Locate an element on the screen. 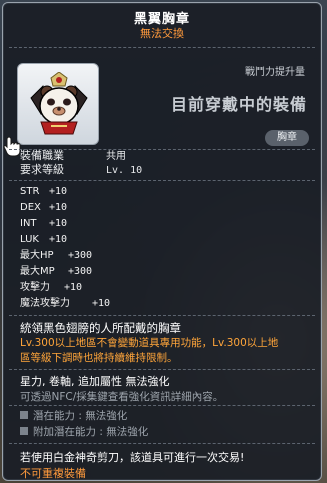 The height and width of the screenshot is (483, 327). stat-row: 攻擊力 +10 is located at coordinates (51, 288).